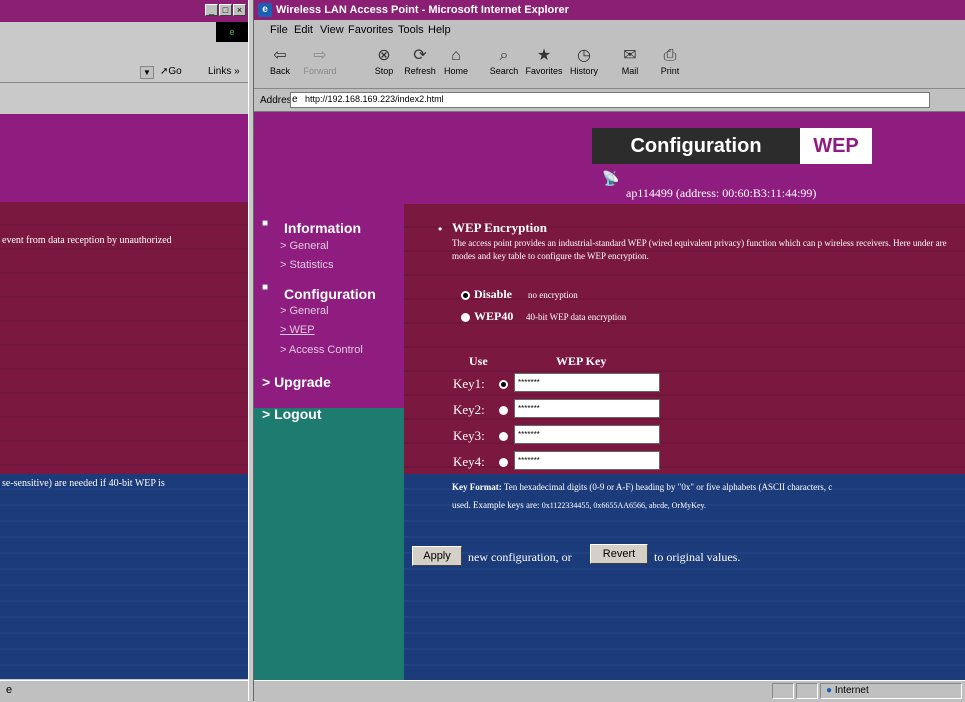 This screenshot has height=702, width=965. What do you see at coordinates (670, 55) in the screenshot?
I see `print-icon: ⎙` at bounding box center [670, 55].